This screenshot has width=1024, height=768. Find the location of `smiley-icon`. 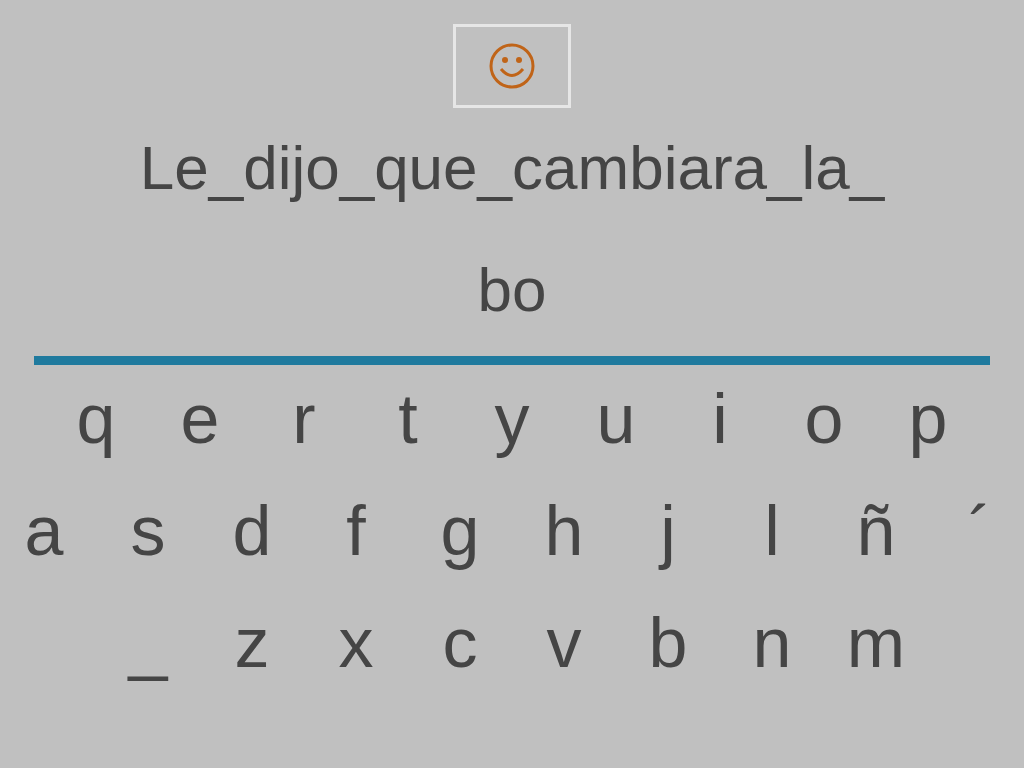

smiley-icon is located at coordinates (512, 66).